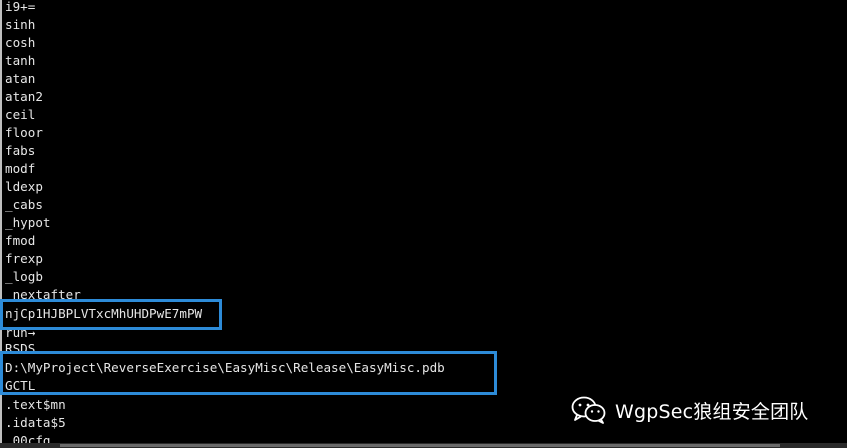 The width and height of the screenshot is (847, 448). What do you see at coordinates (24, 96) in the screenshot?
I see `output-line: atan2` at bounding box center [24, 96].